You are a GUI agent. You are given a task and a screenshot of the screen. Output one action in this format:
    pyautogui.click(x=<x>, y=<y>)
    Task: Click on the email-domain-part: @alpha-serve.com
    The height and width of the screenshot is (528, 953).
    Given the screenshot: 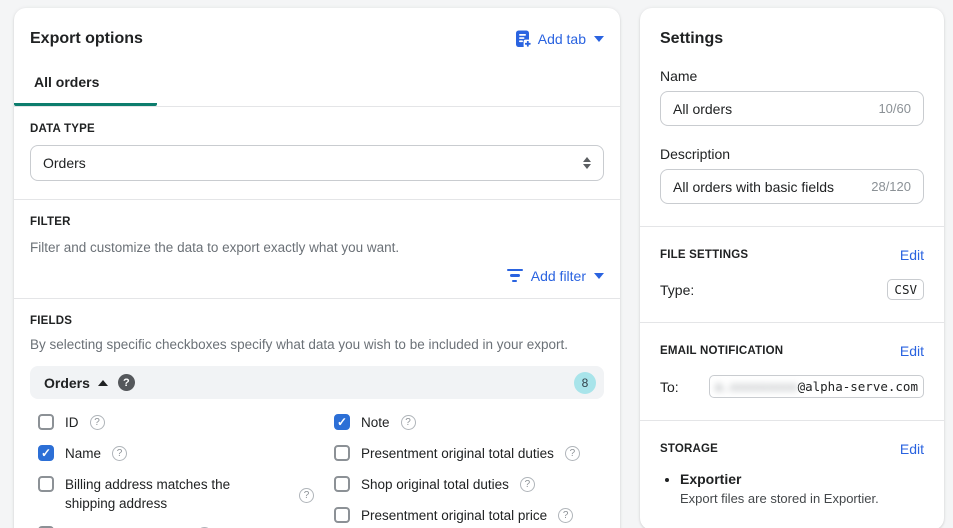 What is the action you would take?
    pyautogui.click(x=857, y=386)
    